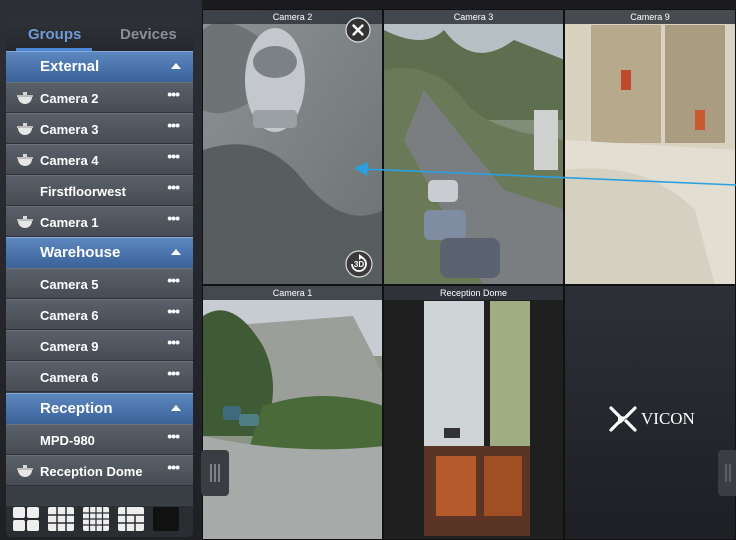  I want to click on list-item-label: Camera 5, so click(69, 284).